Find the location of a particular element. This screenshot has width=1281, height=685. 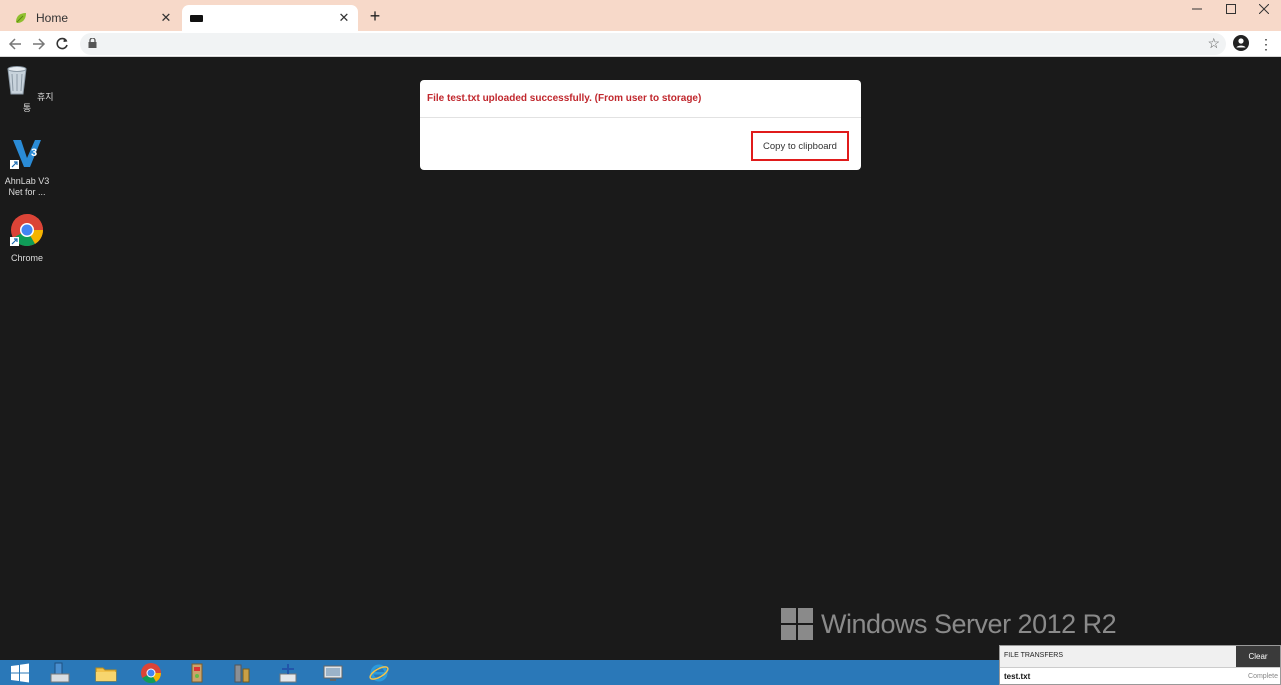

tab-home: Home ✕ is located at coordinates (93, 18).